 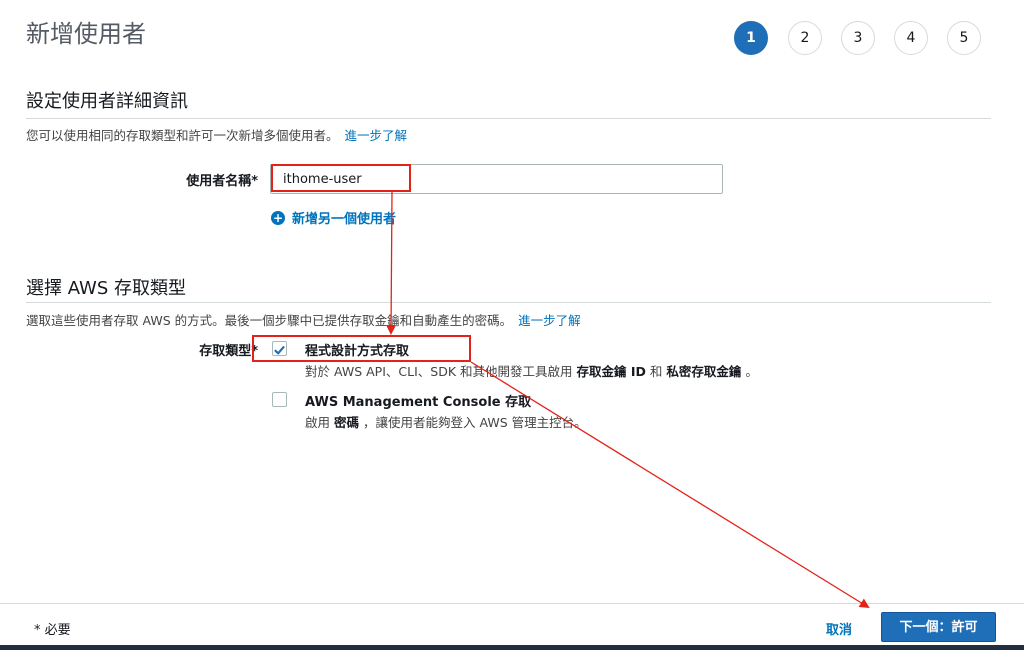 I want to click on step-1: 1, so click(x=751, y=38).